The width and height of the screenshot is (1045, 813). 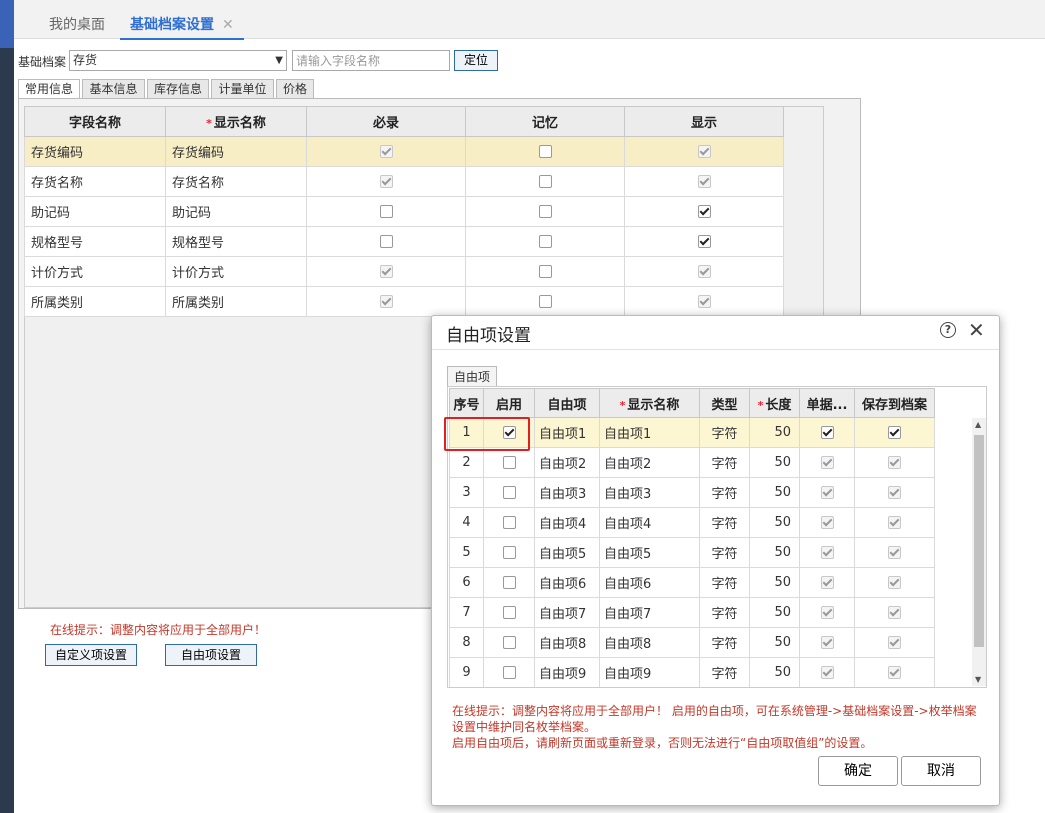 I want to click on archive-select: 存货 ▼, so click(x=178, y=60).